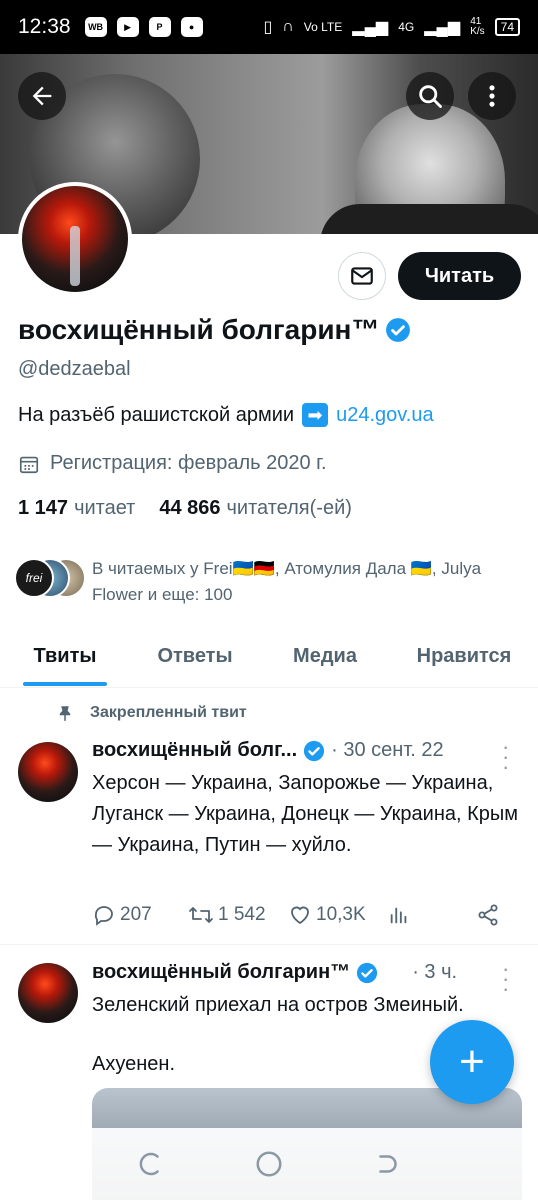 The image size is (538, 1200). I want to click on tab-tweets-label: Твиты, so click(65, 655).